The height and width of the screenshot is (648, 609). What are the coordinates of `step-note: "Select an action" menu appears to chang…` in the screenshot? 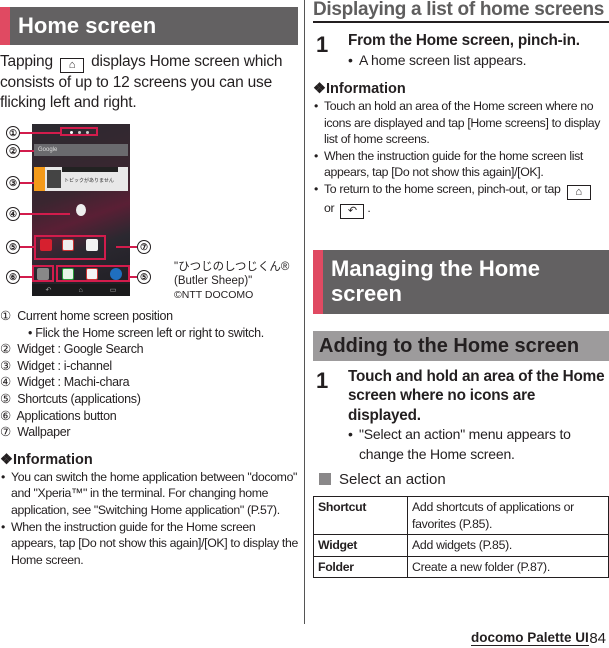 It's located at (478, 444).